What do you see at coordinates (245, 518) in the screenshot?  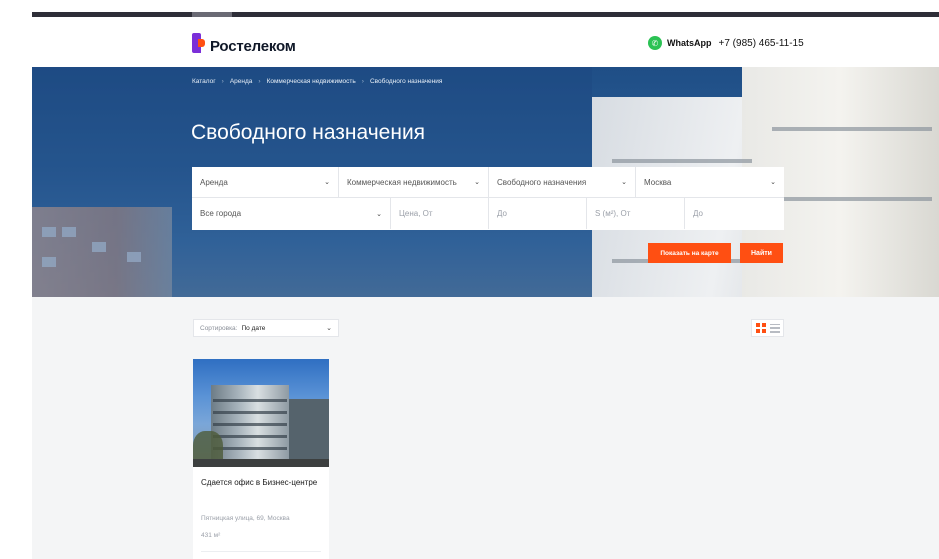 I see `listing-address: Пятницкая улица, 69, Москва` at bounding box center [245, 518].